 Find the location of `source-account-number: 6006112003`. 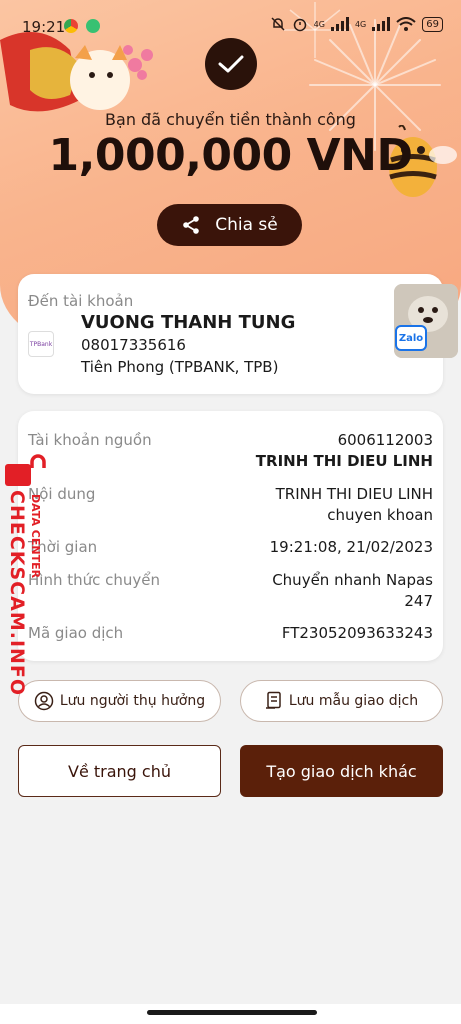

source-account-number: 6006112003 is located at coordinates (385, 440).